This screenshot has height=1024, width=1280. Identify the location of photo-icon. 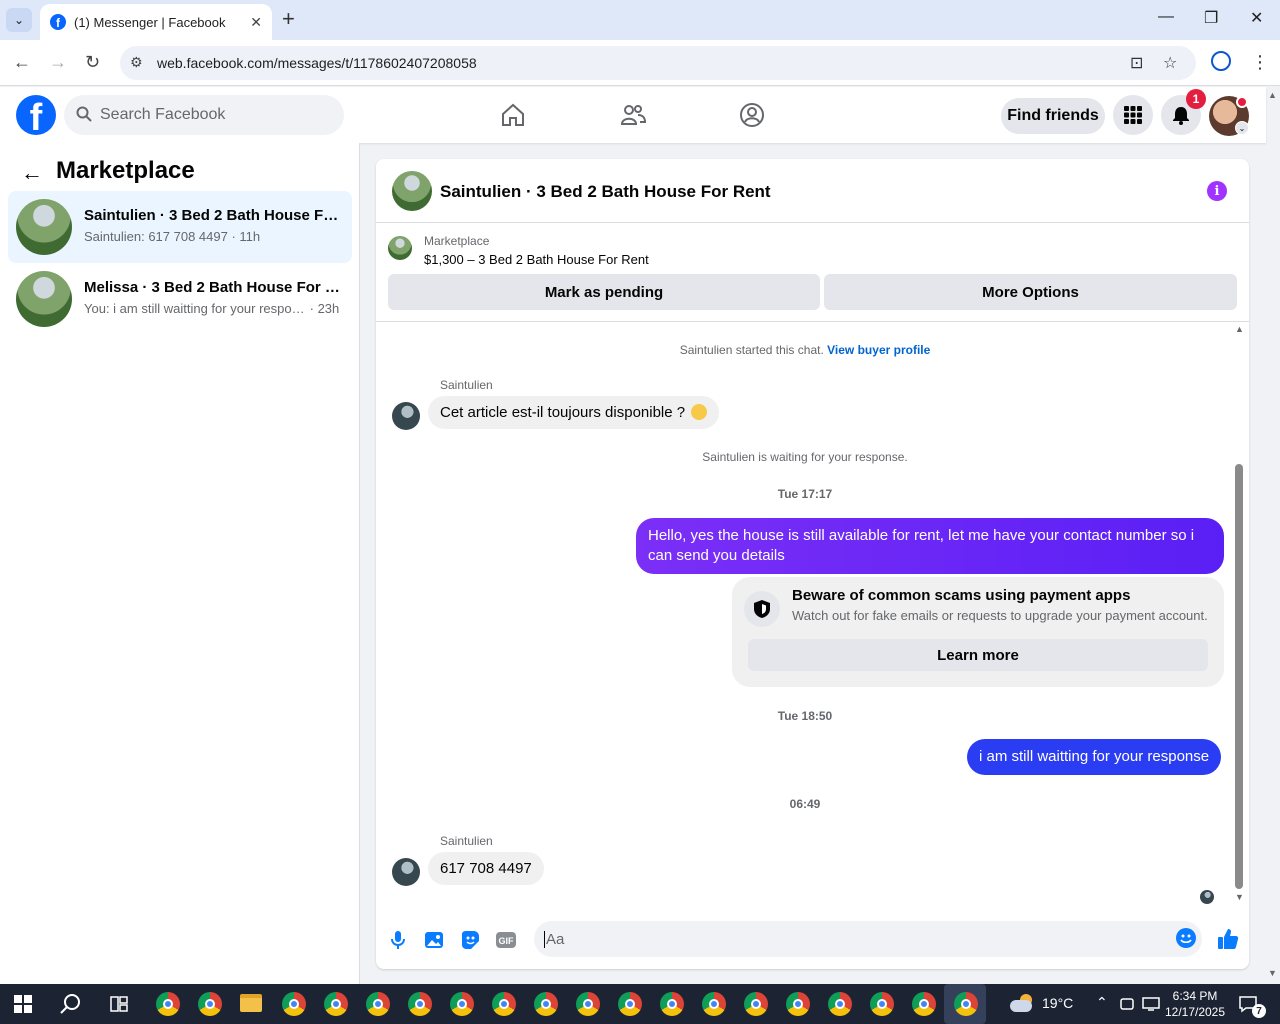
(434, 940).